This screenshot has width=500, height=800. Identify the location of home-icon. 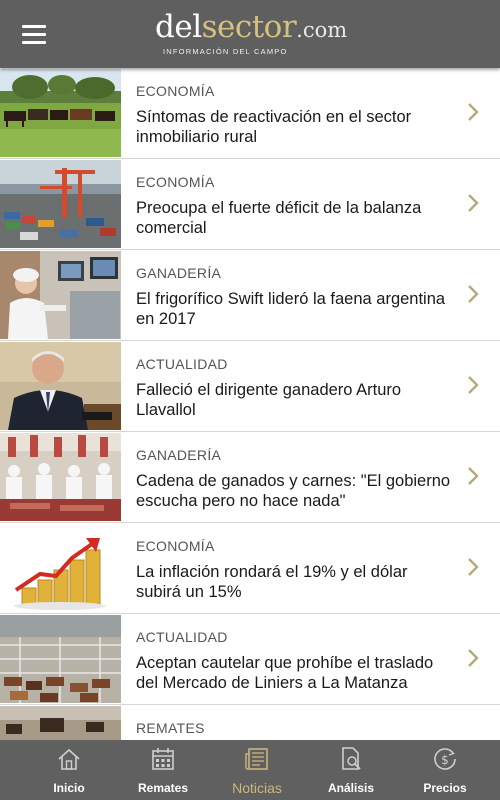
(69, 759).